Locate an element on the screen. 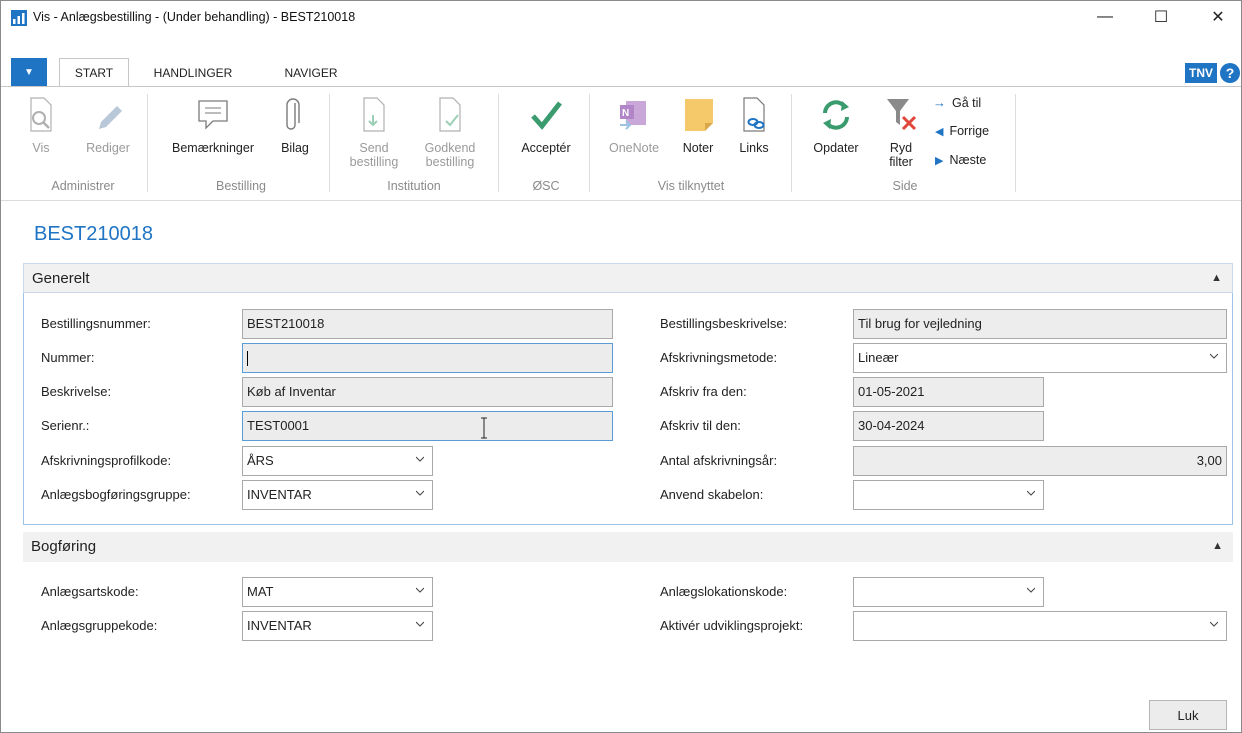 The width and height of the screenshot is (1242, 733). app-menu-button: ▼ is located at coordinates (29, 72).